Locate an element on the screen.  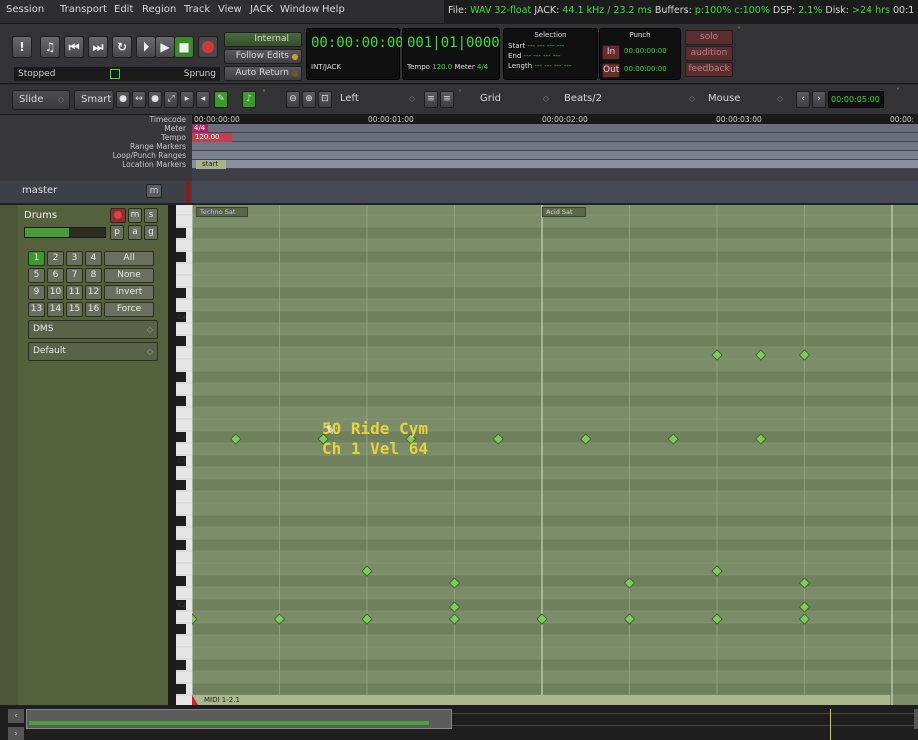
channels-all-button: All is located at coordinates (129, 258).